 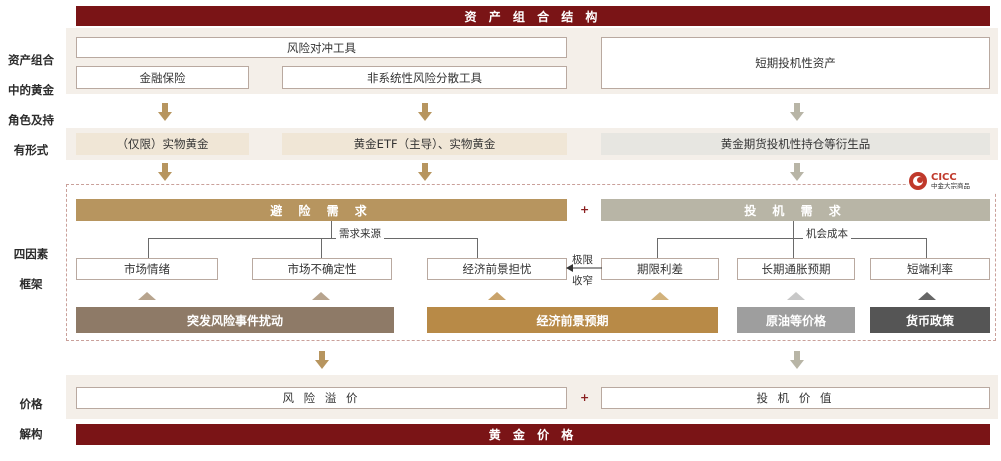 What do you see at coordinates (930, 320) in the screenshot?
I see `driver-monetary-policy: 货币政策` at bounding box center [930, 320].